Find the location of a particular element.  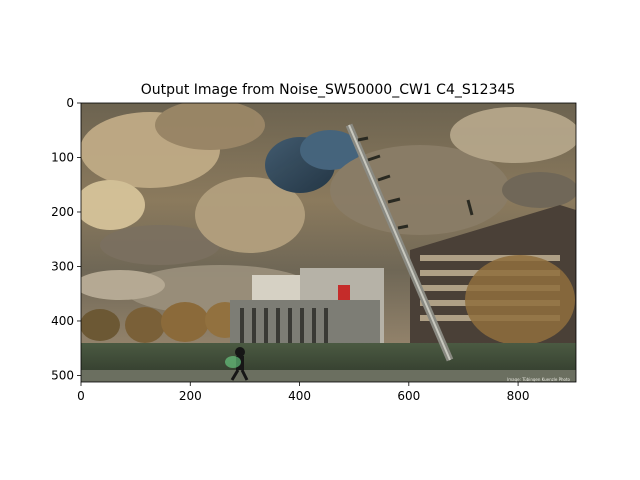

x-tick-label: 0 is located at coordinates (81, 396).